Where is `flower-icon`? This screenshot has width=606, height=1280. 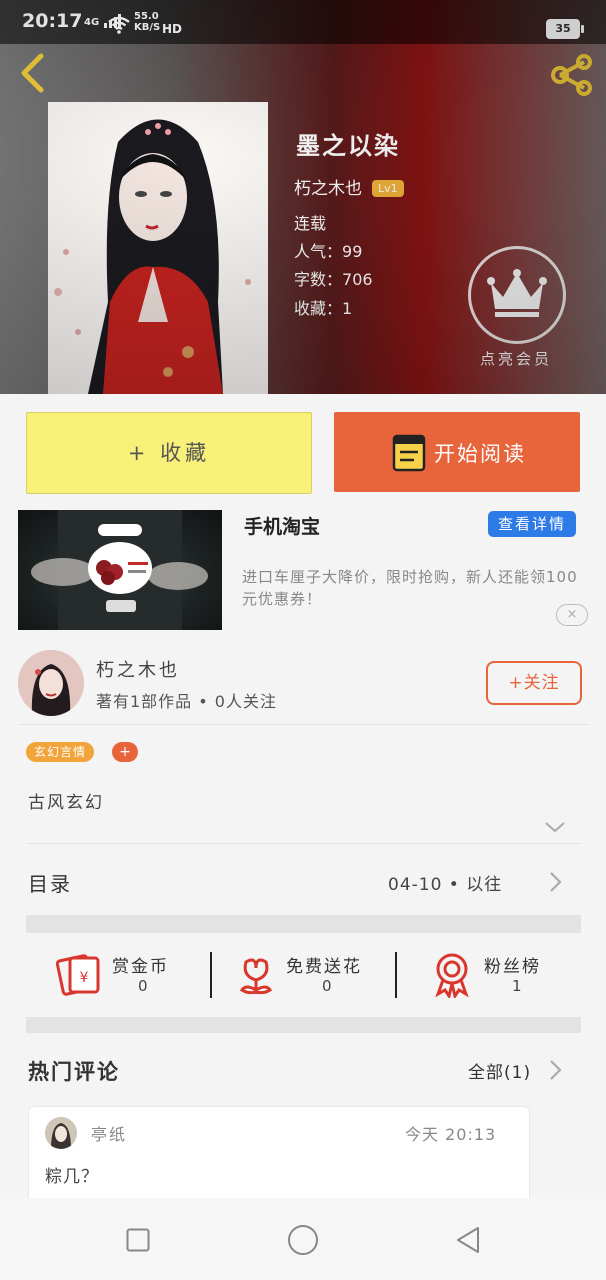
flower-icon is located at coordinates (256, 976).